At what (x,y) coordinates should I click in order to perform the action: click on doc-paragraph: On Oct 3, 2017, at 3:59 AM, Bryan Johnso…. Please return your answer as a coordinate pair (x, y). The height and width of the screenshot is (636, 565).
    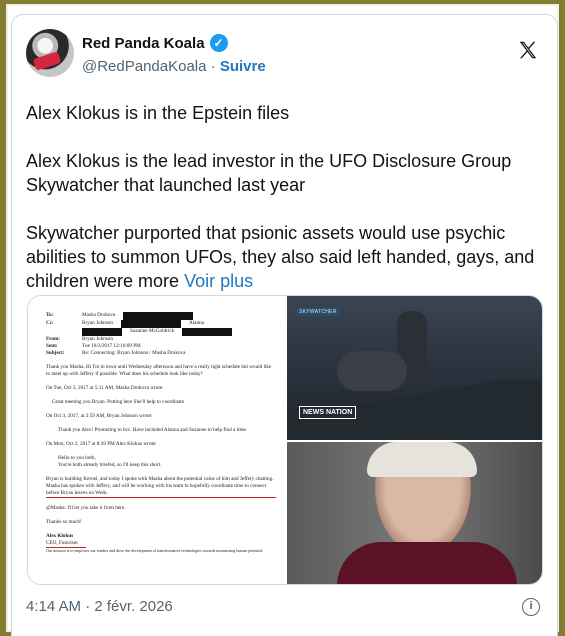
    Looking at the image, I should click on (99, 416).